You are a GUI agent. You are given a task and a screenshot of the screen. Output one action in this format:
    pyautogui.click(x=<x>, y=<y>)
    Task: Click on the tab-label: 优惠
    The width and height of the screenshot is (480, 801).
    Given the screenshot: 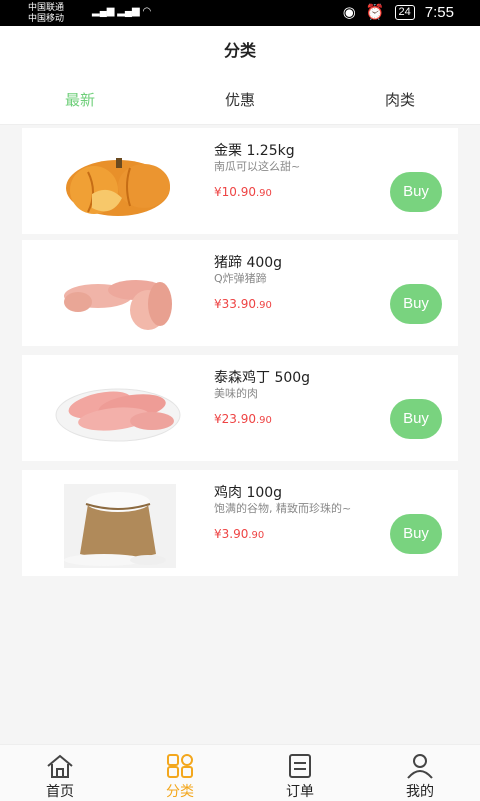 What is the action you would take?
    pyautogui.click(x=239, y=100)
    